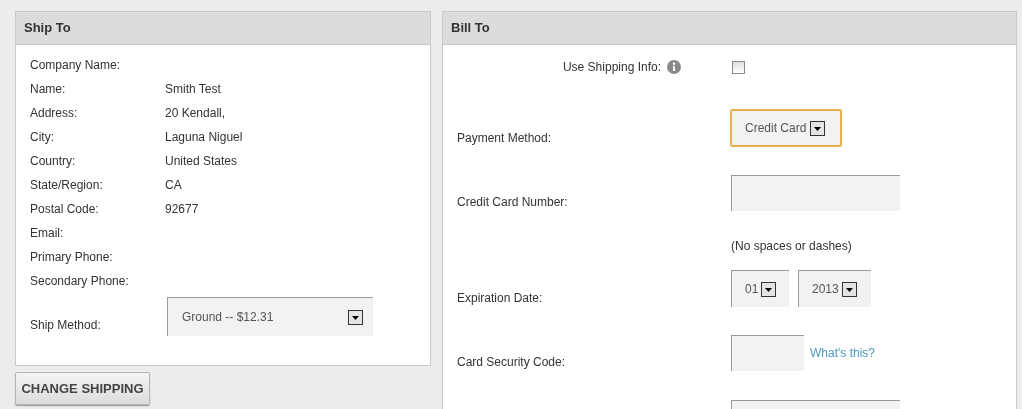 Image resolution: width=1022 pixels, height=409 pixels. Describe the element at coordinates (204, 137) in the screenshot. I see `field-value: Laguna Niguel` at that location.